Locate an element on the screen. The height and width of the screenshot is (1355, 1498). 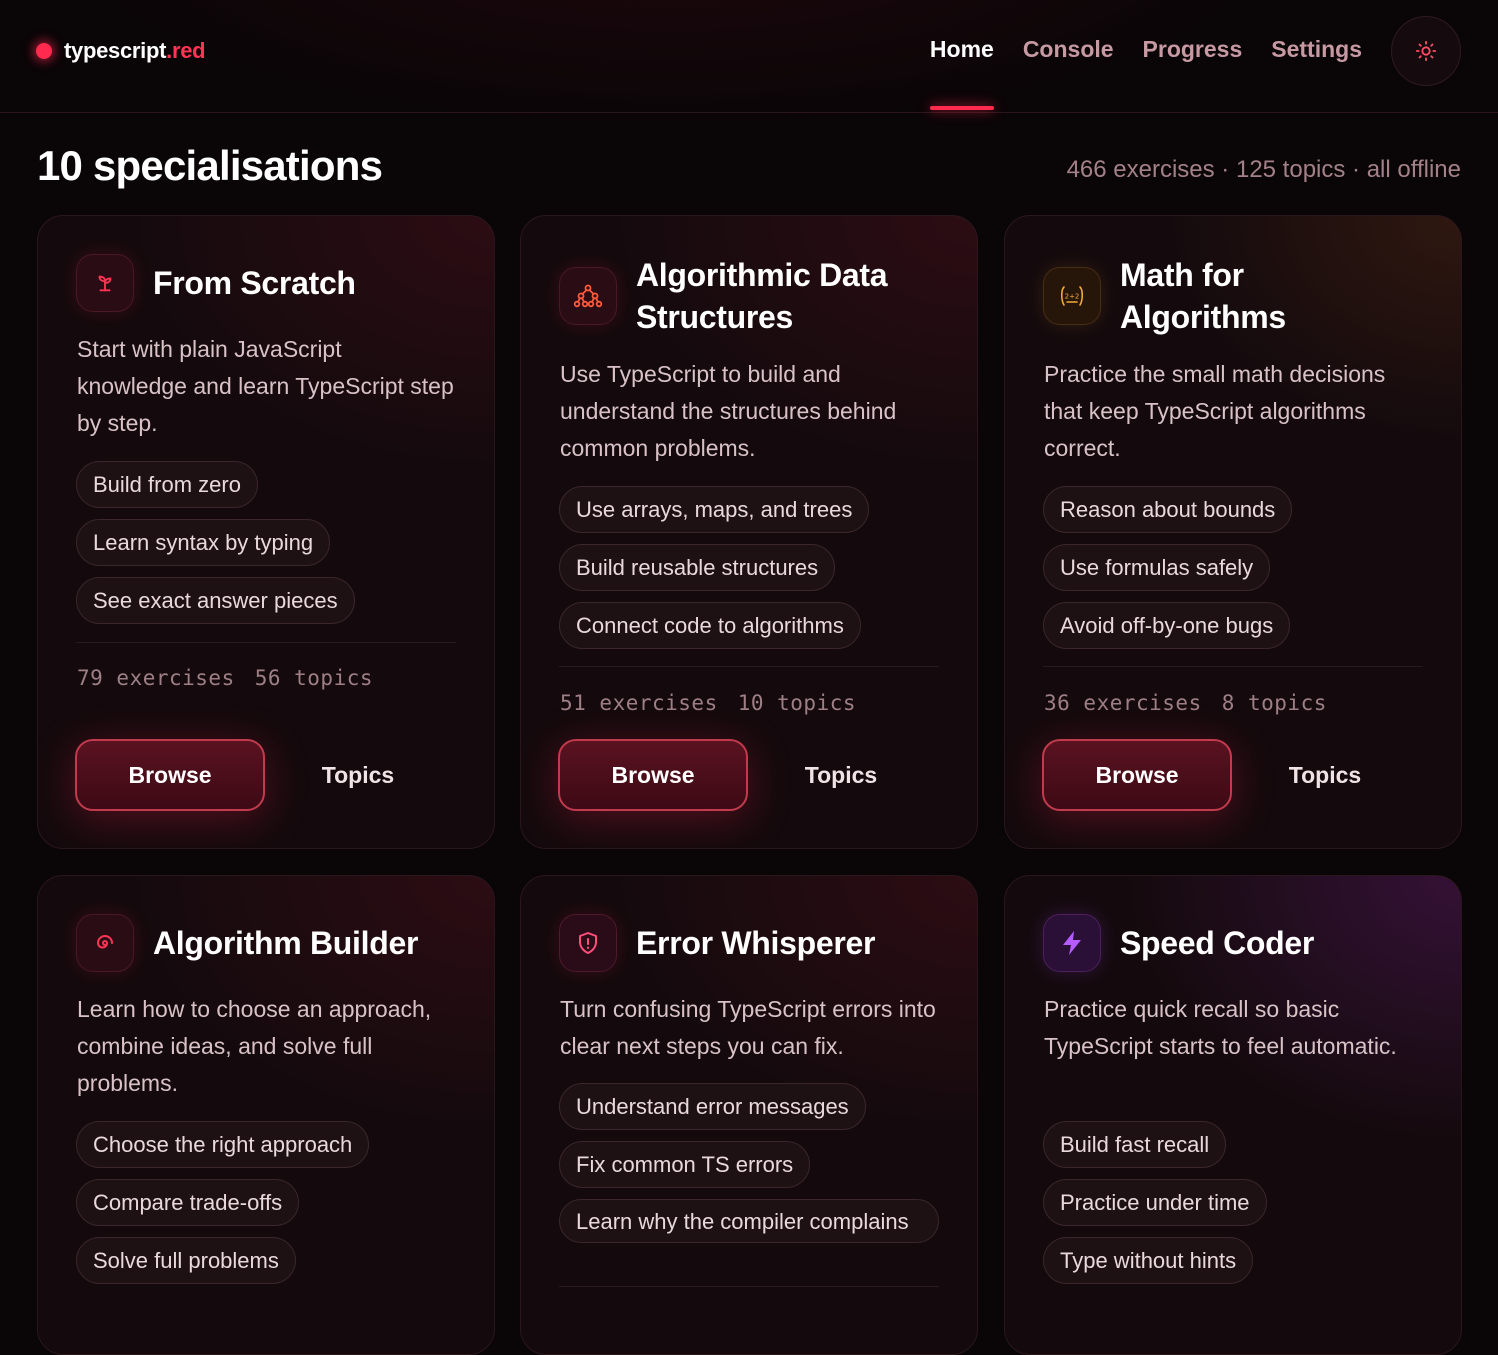
brand-dot-icon is located at coordinates (44, 51).